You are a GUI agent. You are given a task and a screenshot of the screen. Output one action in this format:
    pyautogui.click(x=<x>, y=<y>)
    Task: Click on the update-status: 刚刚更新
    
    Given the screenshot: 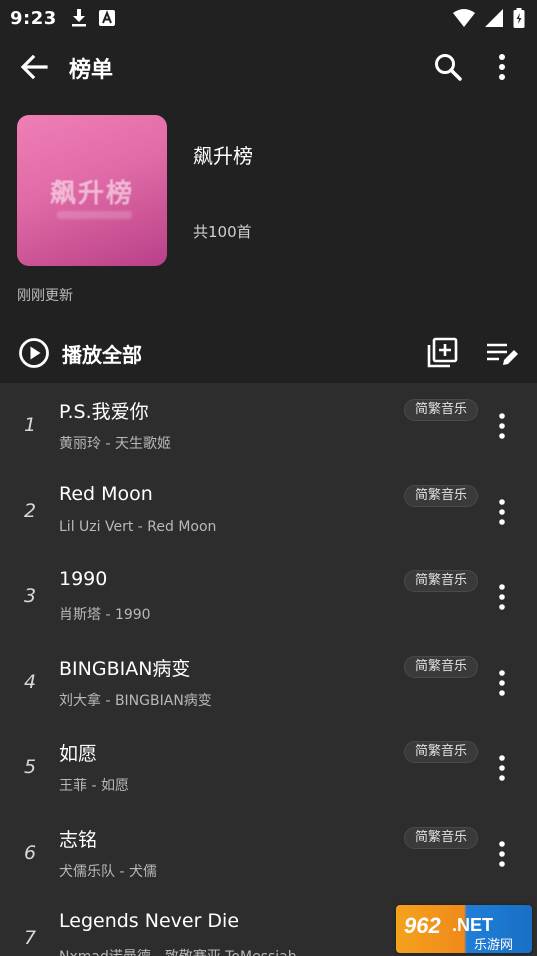 What is the action you would take?
    pyautogui.click(x=45, y=296)
    